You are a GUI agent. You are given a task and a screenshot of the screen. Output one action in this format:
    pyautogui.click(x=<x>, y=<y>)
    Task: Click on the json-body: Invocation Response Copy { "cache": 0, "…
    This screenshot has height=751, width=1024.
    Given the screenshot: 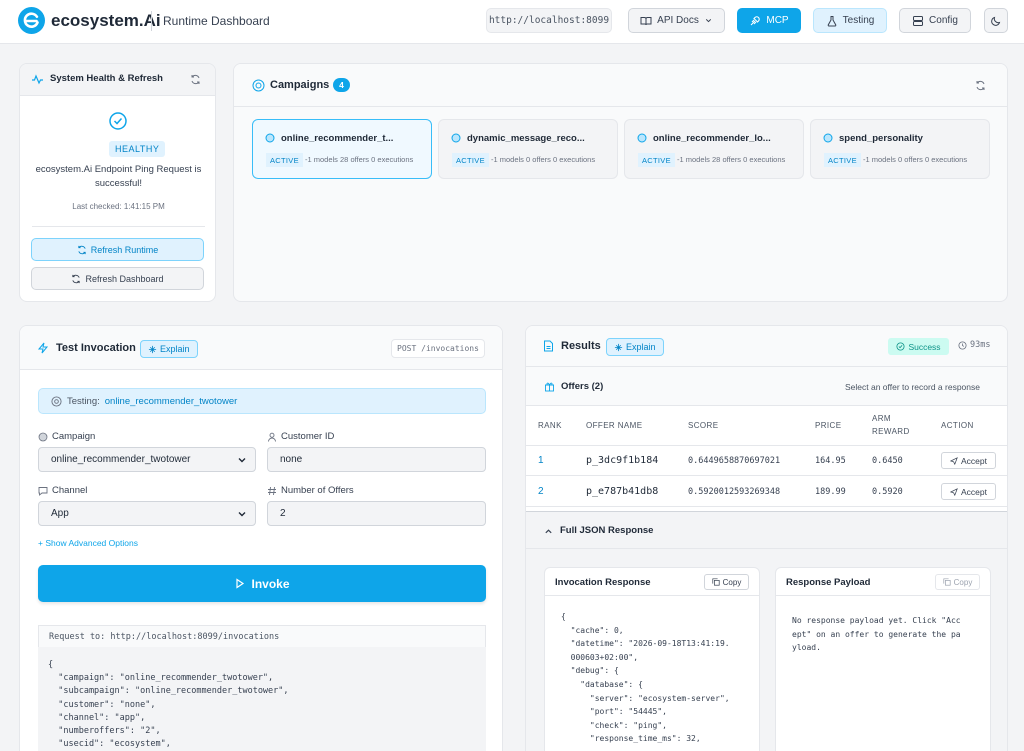 What is the action you would take?
    pyautogui.click(x=766, y=650)
    